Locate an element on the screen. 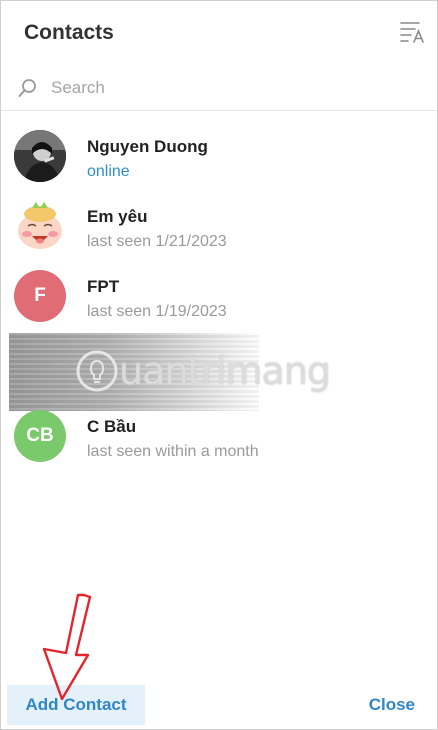 The height and width of the screenshot is (730, 438). contact-row-em-yeu: Em yêu last seen 1/21/2023 is located at coordinates (219, 226).